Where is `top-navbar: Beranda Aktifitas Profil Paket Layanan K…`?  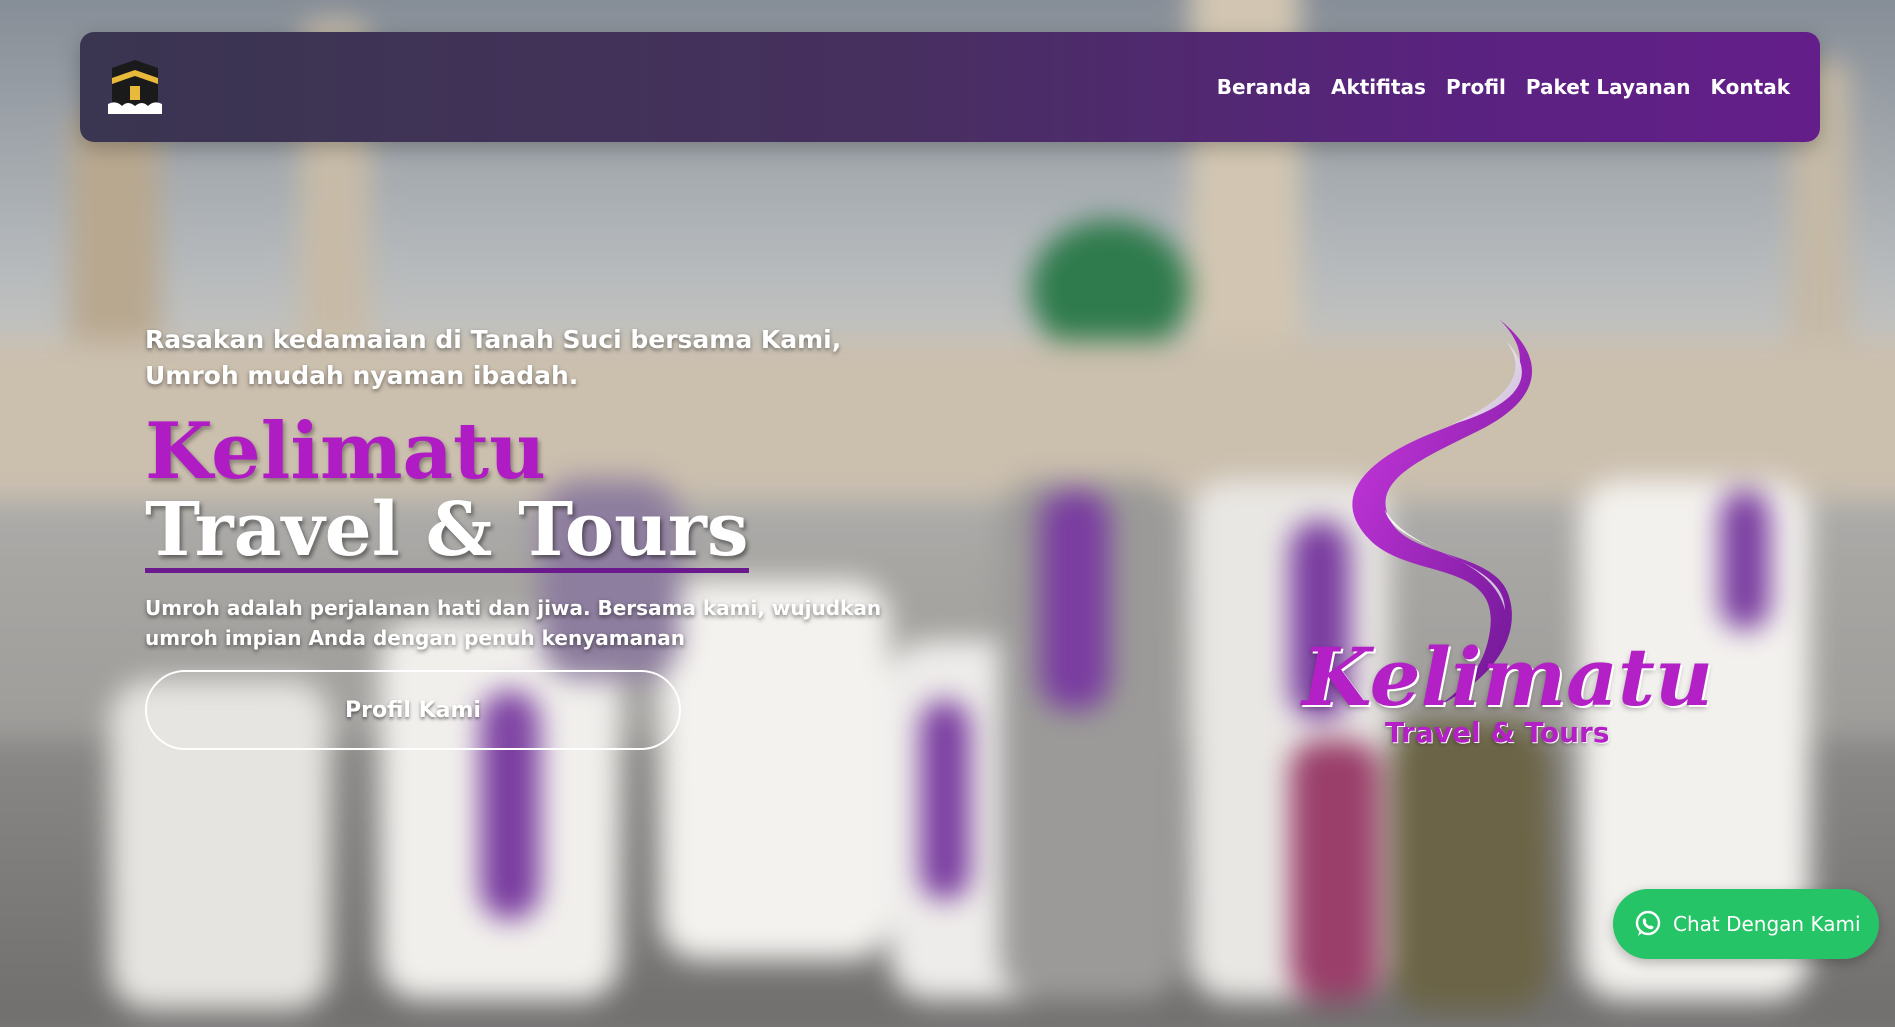
top-navbar: Beranda Aktifitas Profil Paket Layanan K… is located at coordinates (950, 87).